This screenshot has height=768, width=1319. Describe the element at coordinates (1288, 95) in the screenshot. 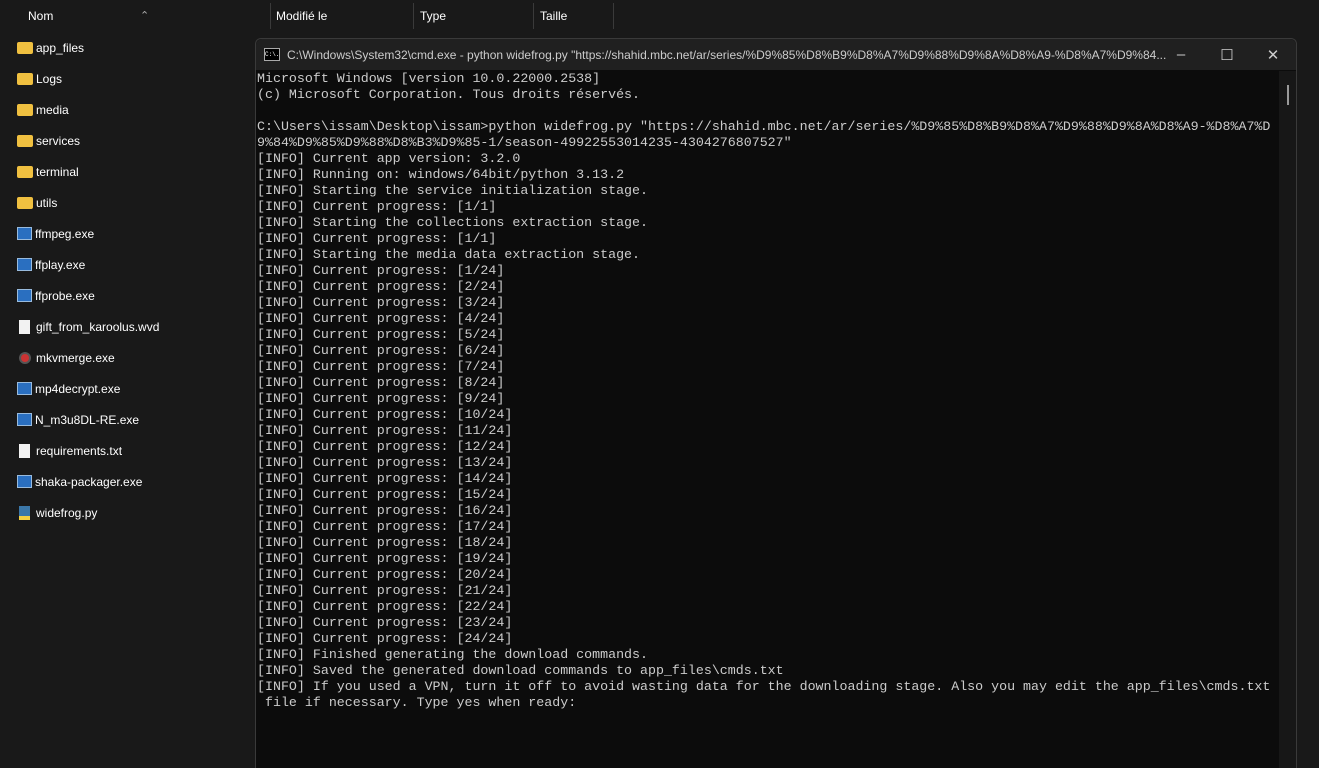

I see `scrollbar-thumb` at that location.